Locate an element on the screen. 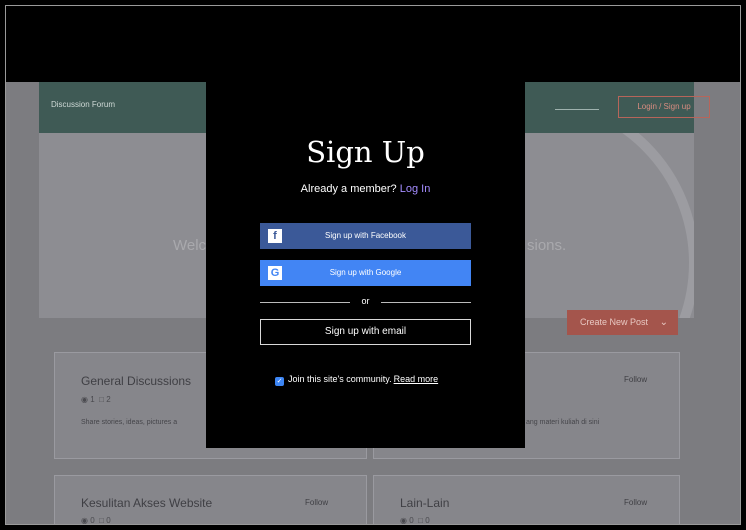  signup-email-button: Sign up with email is located at coordinates (365, 332).